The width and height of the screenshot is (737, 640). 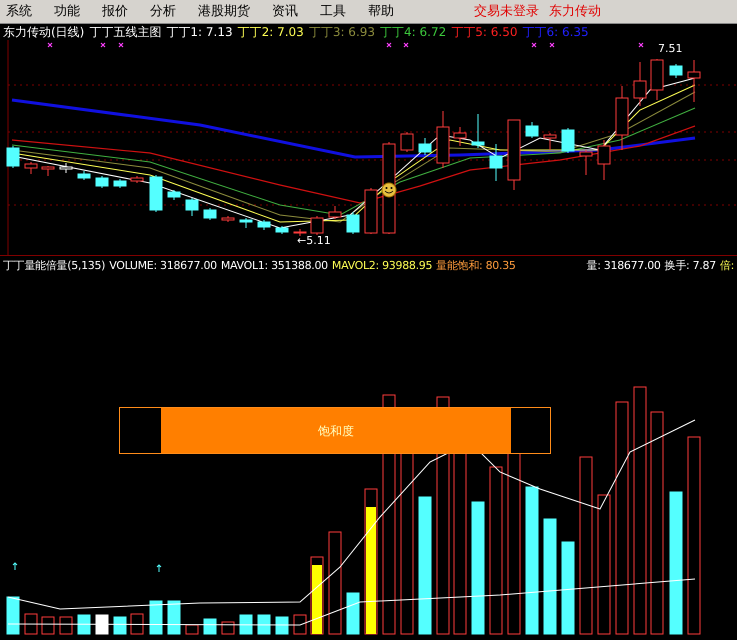 I want to click on high-price-label: 7.51, so click(x=670, y=48).